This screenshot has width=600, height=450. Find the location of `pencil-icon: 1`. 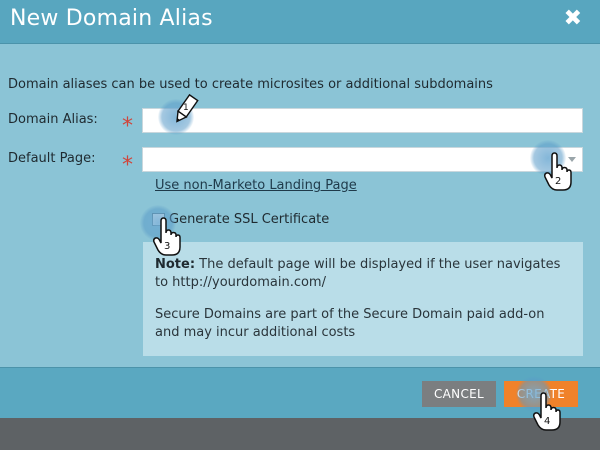

pencil-icon: 1 is located at coordinates (187, 108).